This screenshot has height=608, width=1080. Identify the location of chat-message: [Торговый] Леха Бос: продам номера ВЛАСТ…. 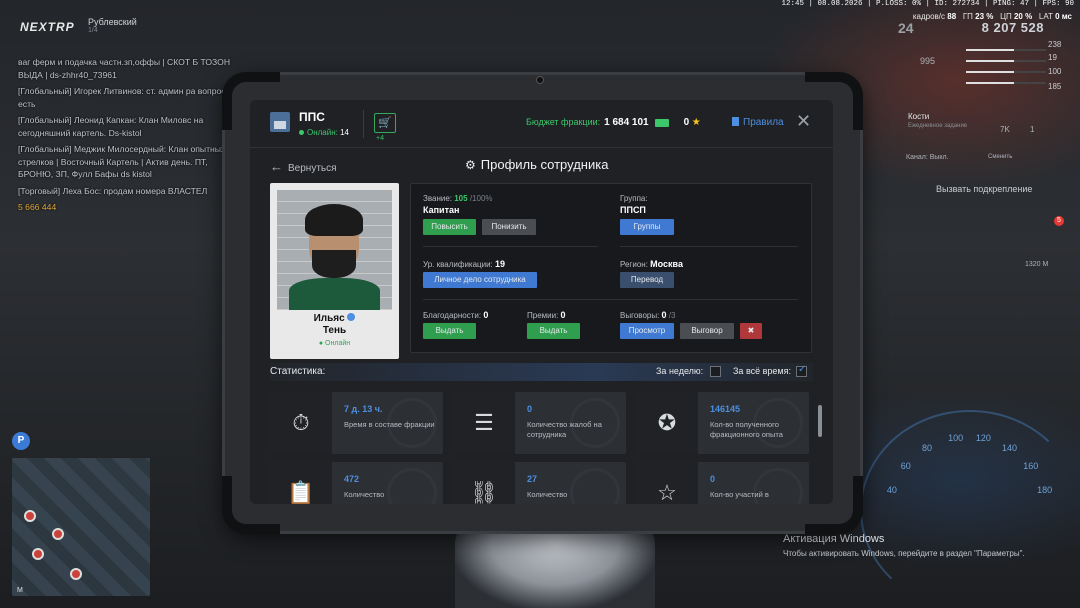
(113, 190).